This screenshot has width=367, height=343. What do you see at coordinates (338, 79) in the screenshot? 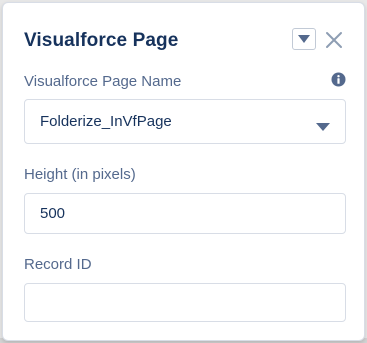
I see `info-icon` at bounding box center [338, 79].